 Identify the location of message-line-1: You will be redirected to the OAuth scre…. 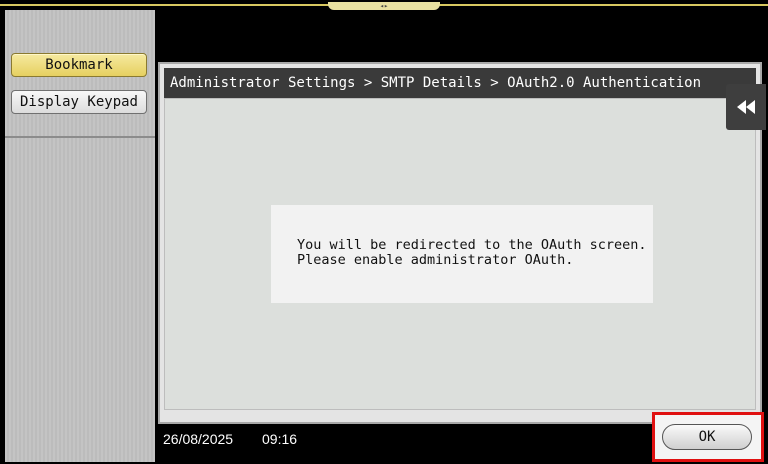
(472, 245).